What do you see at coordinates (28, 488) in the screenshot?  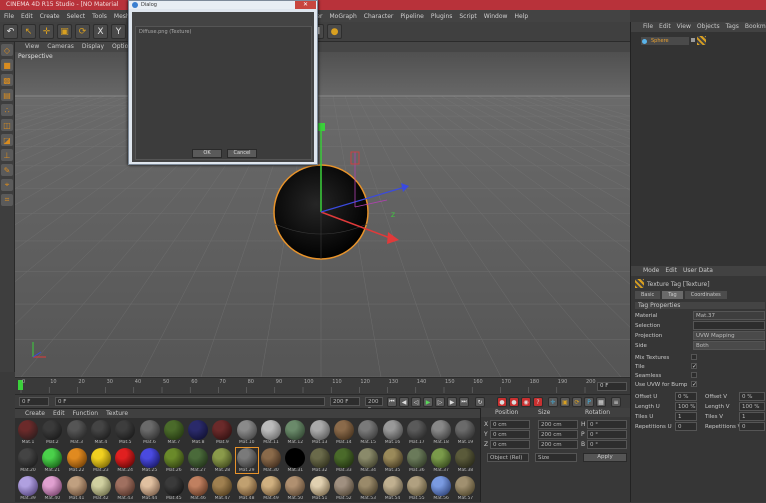 I see `material-swatch: Mat.39` at bounding box center [28, 488].